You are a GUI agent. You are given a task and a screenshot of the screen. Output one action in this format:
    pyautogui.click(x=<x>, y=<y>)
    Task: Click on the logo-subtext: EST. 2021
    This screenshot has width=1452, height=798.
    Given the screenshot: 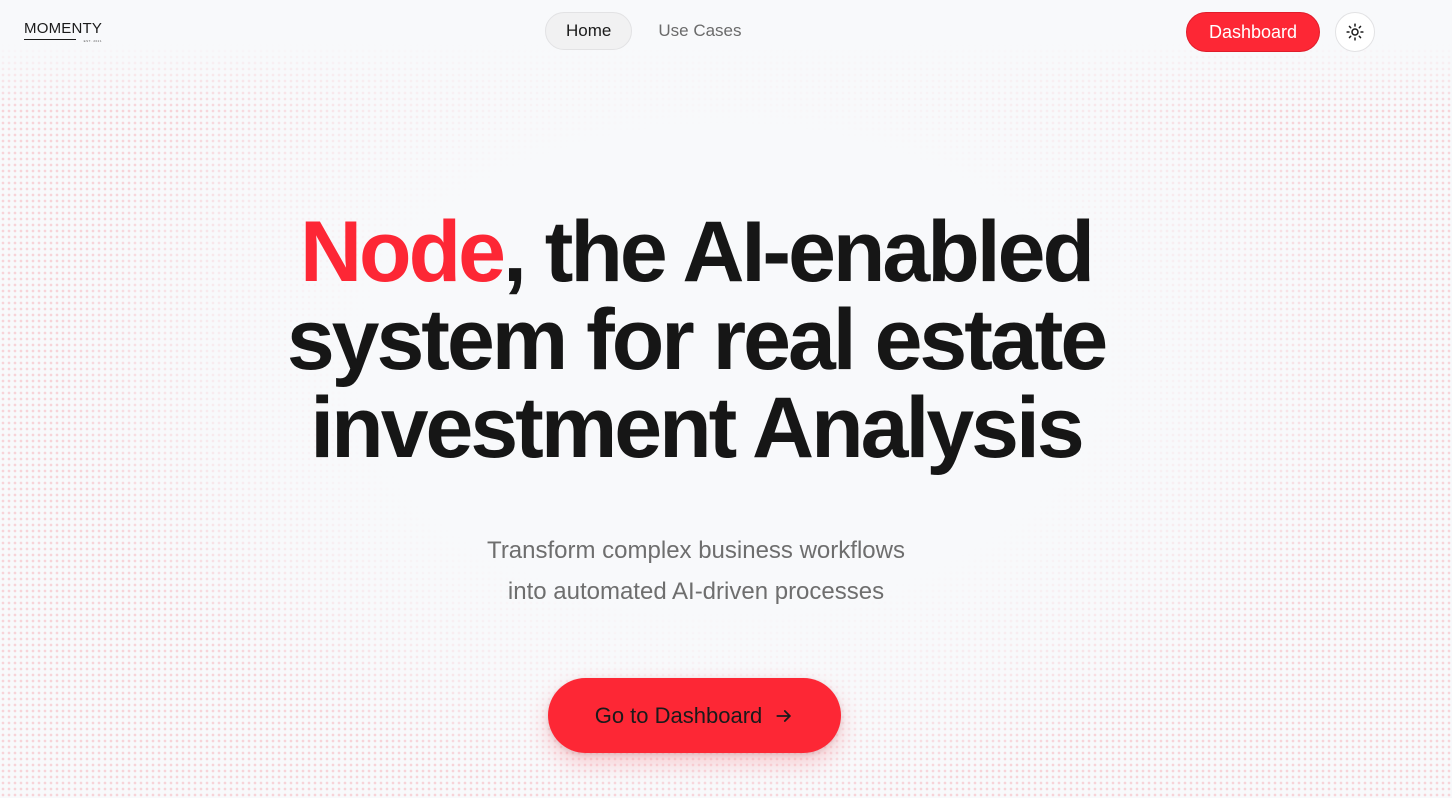 What is the action you would take?
    pyautogui.click(x=92, y=41)
    